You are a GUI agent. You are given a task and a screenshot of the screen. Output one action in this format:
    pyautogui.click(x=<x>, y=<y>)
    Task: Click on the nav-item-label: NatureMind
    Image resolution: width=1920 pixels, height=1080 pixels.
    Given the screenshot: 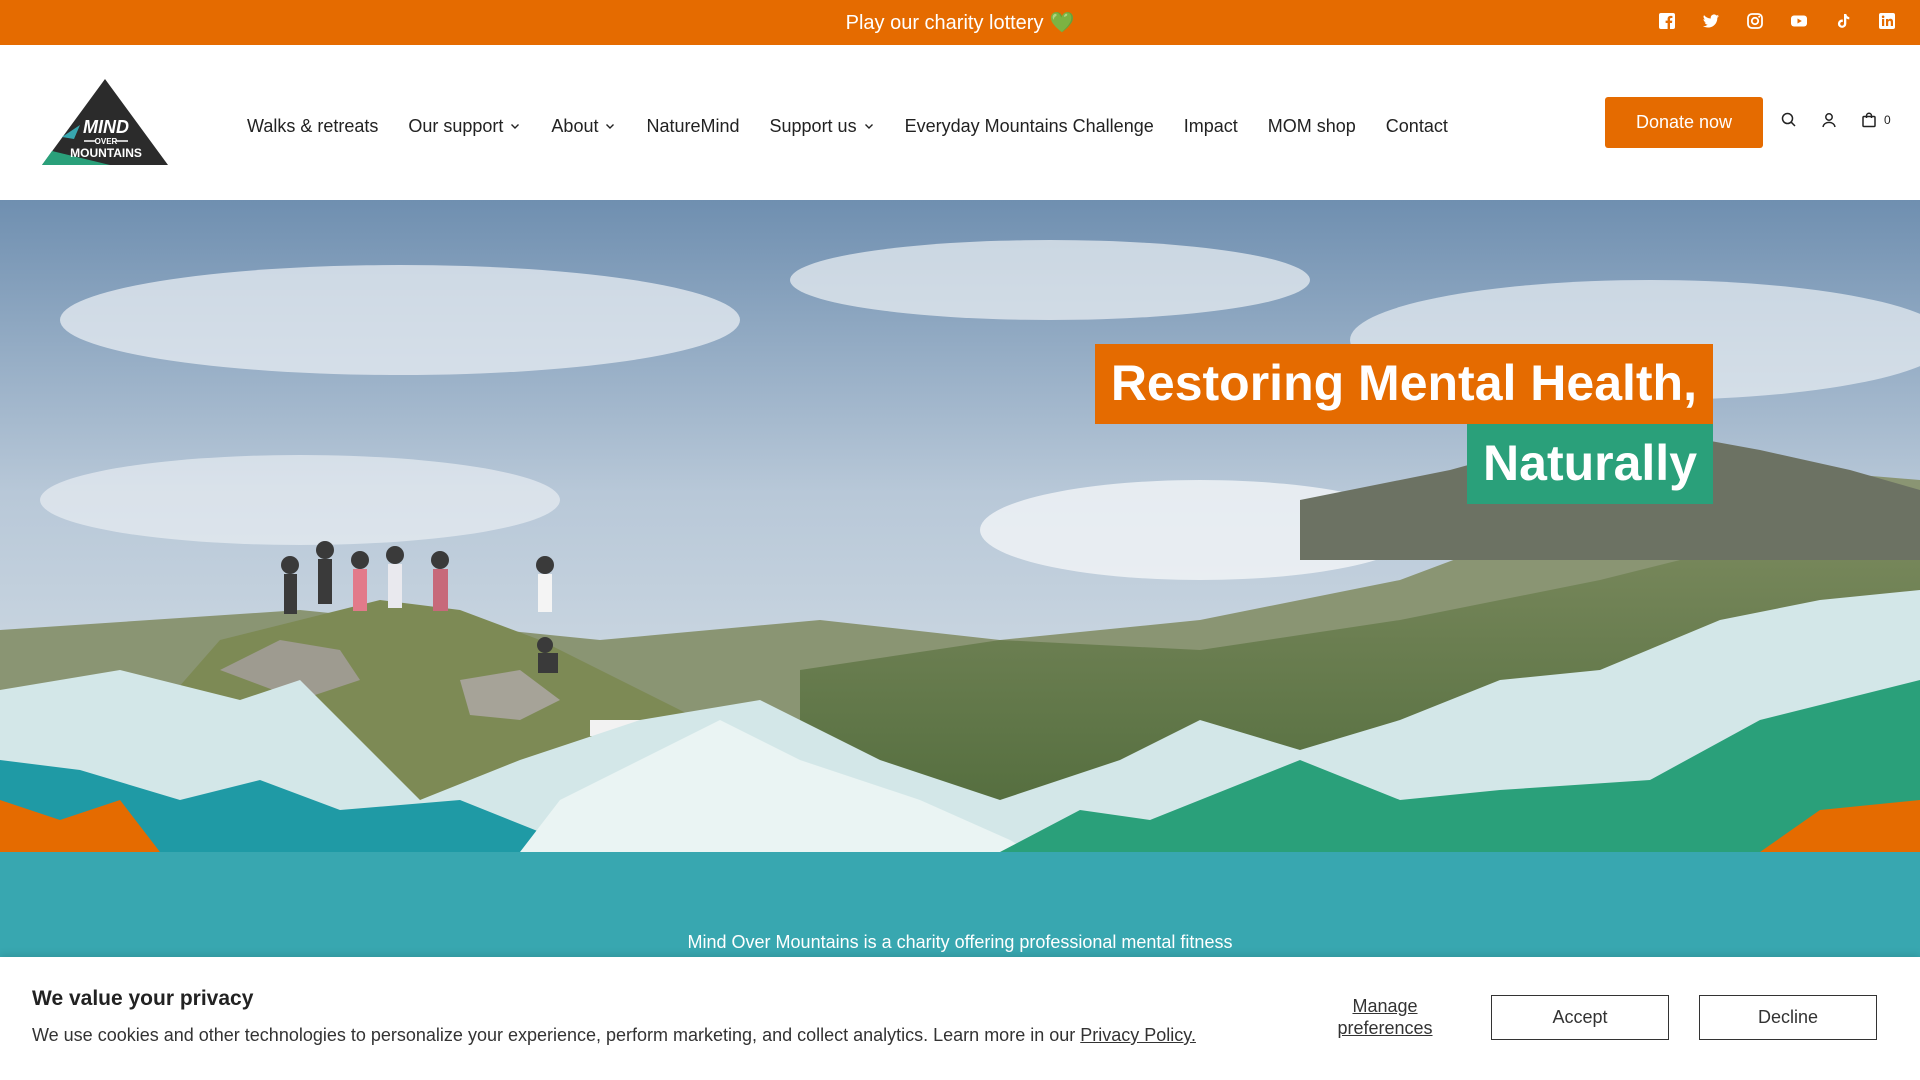 What is the action you would take?
    pyautogui.click(x=693, y=125)
    